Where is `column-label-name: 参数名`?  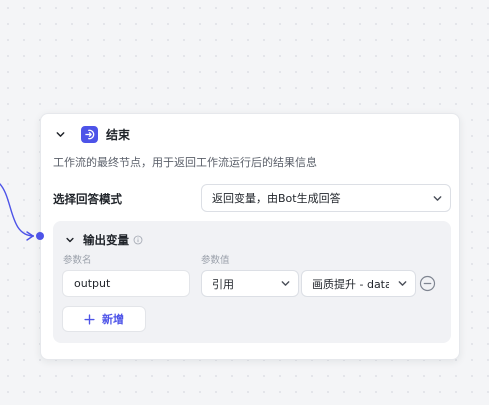
column-label-name: 参数名 is located at coordinates (77, 260).